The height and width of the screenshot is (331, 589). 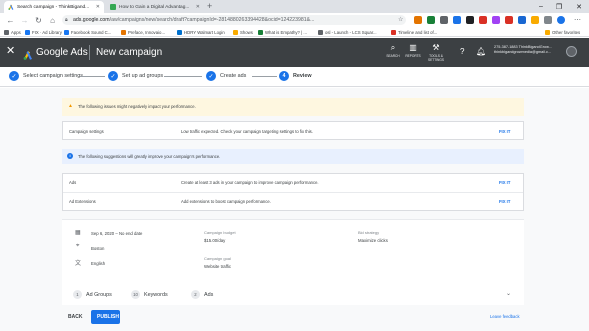 What do you see at coordinates (43, 32) in the screenshot?
I see `bookmark-item: FIX · Ad Library` at bounding box center [43, 32].